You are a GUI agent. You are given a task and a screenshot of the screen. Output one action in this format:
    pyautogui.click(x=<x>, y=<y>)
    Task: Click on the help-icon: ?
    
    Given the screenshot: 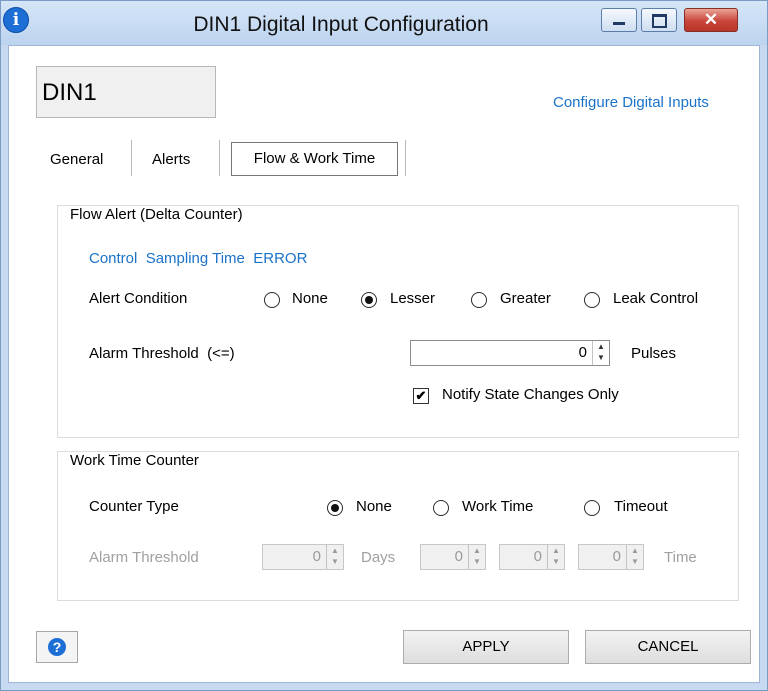 What is the action you would take?
    pyautogui.click(x=57, y=647)
    